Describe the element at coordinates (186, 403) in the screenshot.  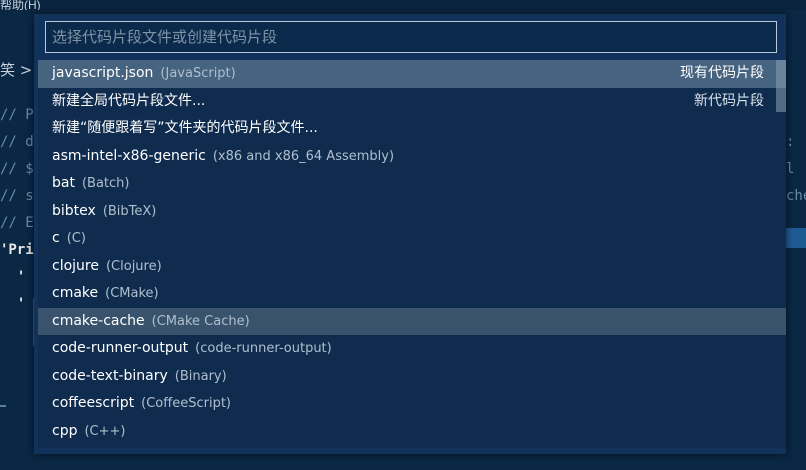
I see `item-description: (CoffeeScript)` at that location.